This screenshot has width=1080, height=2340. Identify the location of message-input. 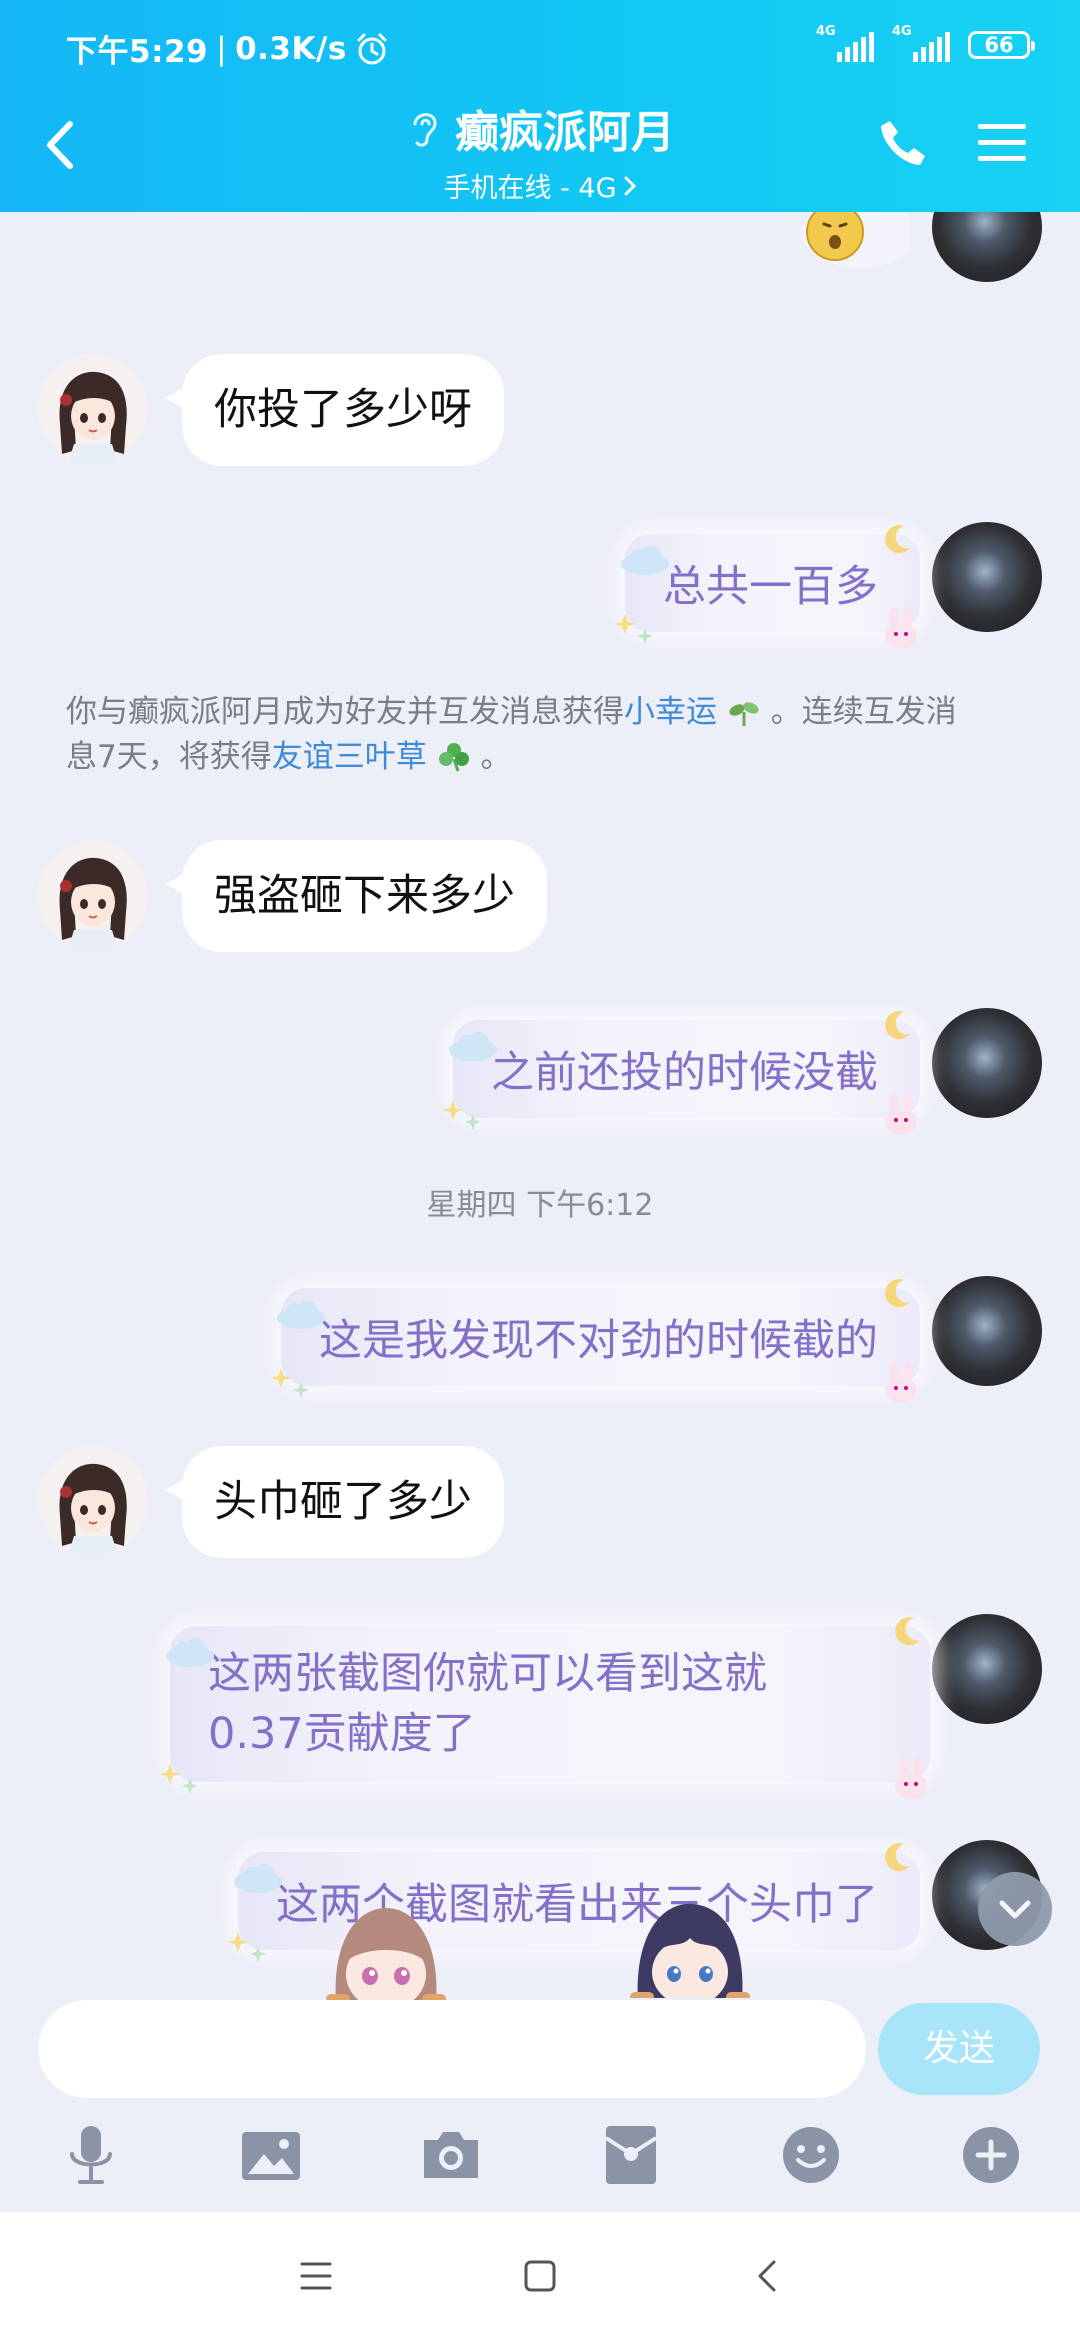
(452, 2049).